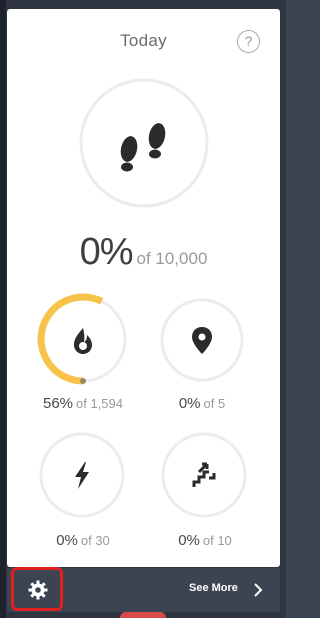 This screenshot has width=320, height=618. What do you see at coordinates (189, 403) in the screenshot?
I see `distance-percent: 0%` at bounding box center [189, 403].